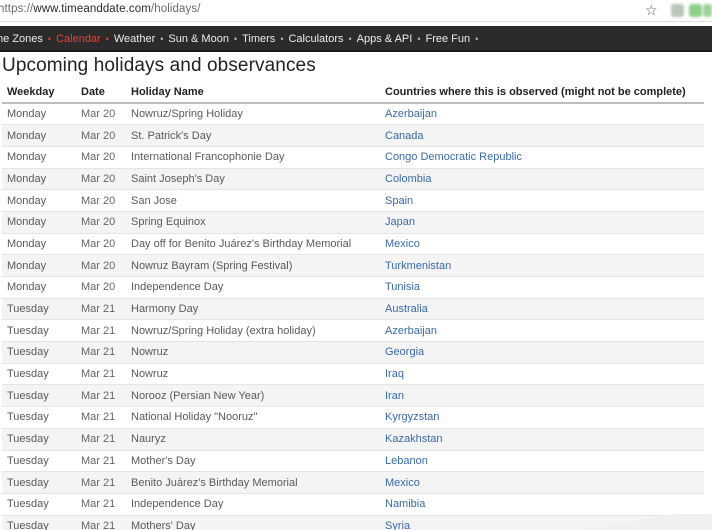 This screenshot has width=712, height=530. I want to click on cell-country: Lebanon, so click(542, 461).